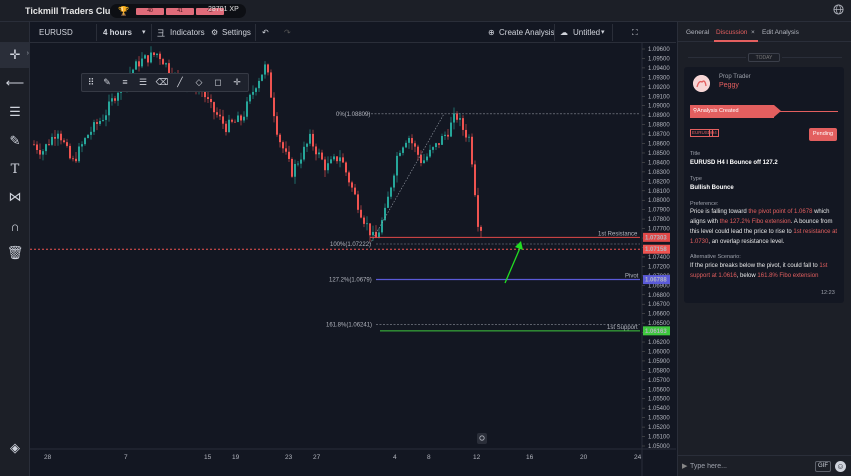  What do you see at coordinates (124, 11) in the screenshot?
I see `trophy-icon: 🏆` at bounding box center [124, 11].